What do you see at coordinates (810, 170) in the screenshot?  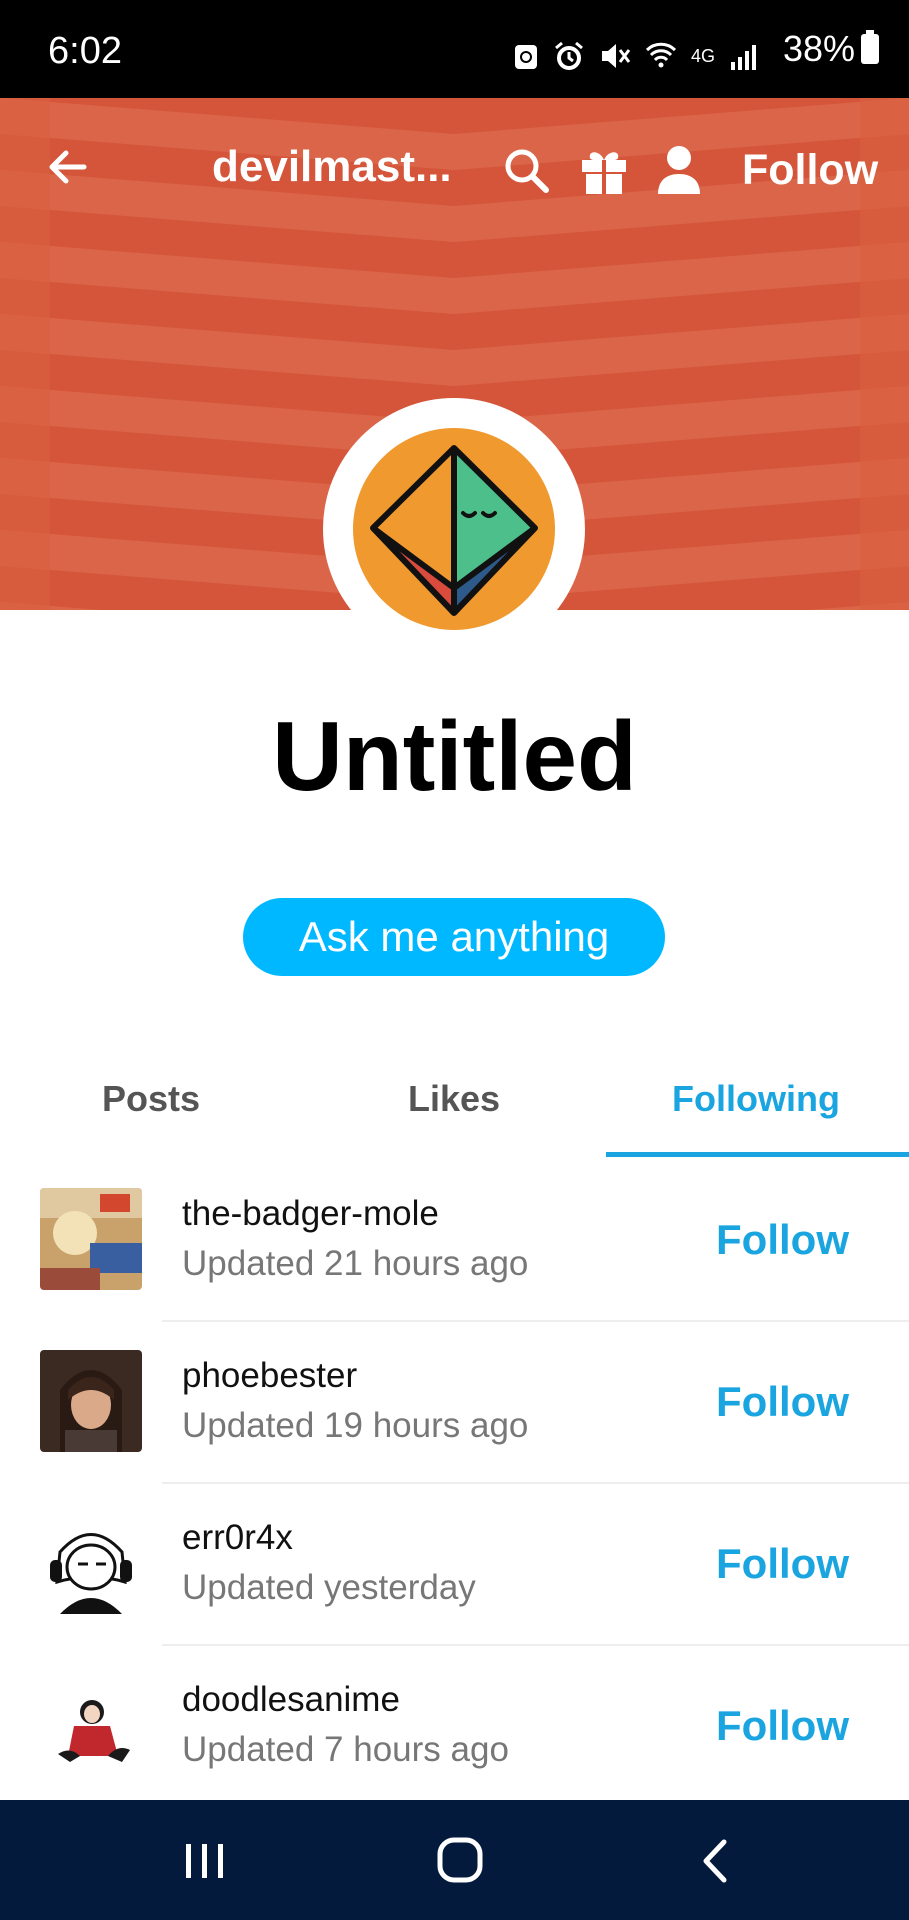 I see `follow-blog-button: Follow` at bounding box center [810, 170].